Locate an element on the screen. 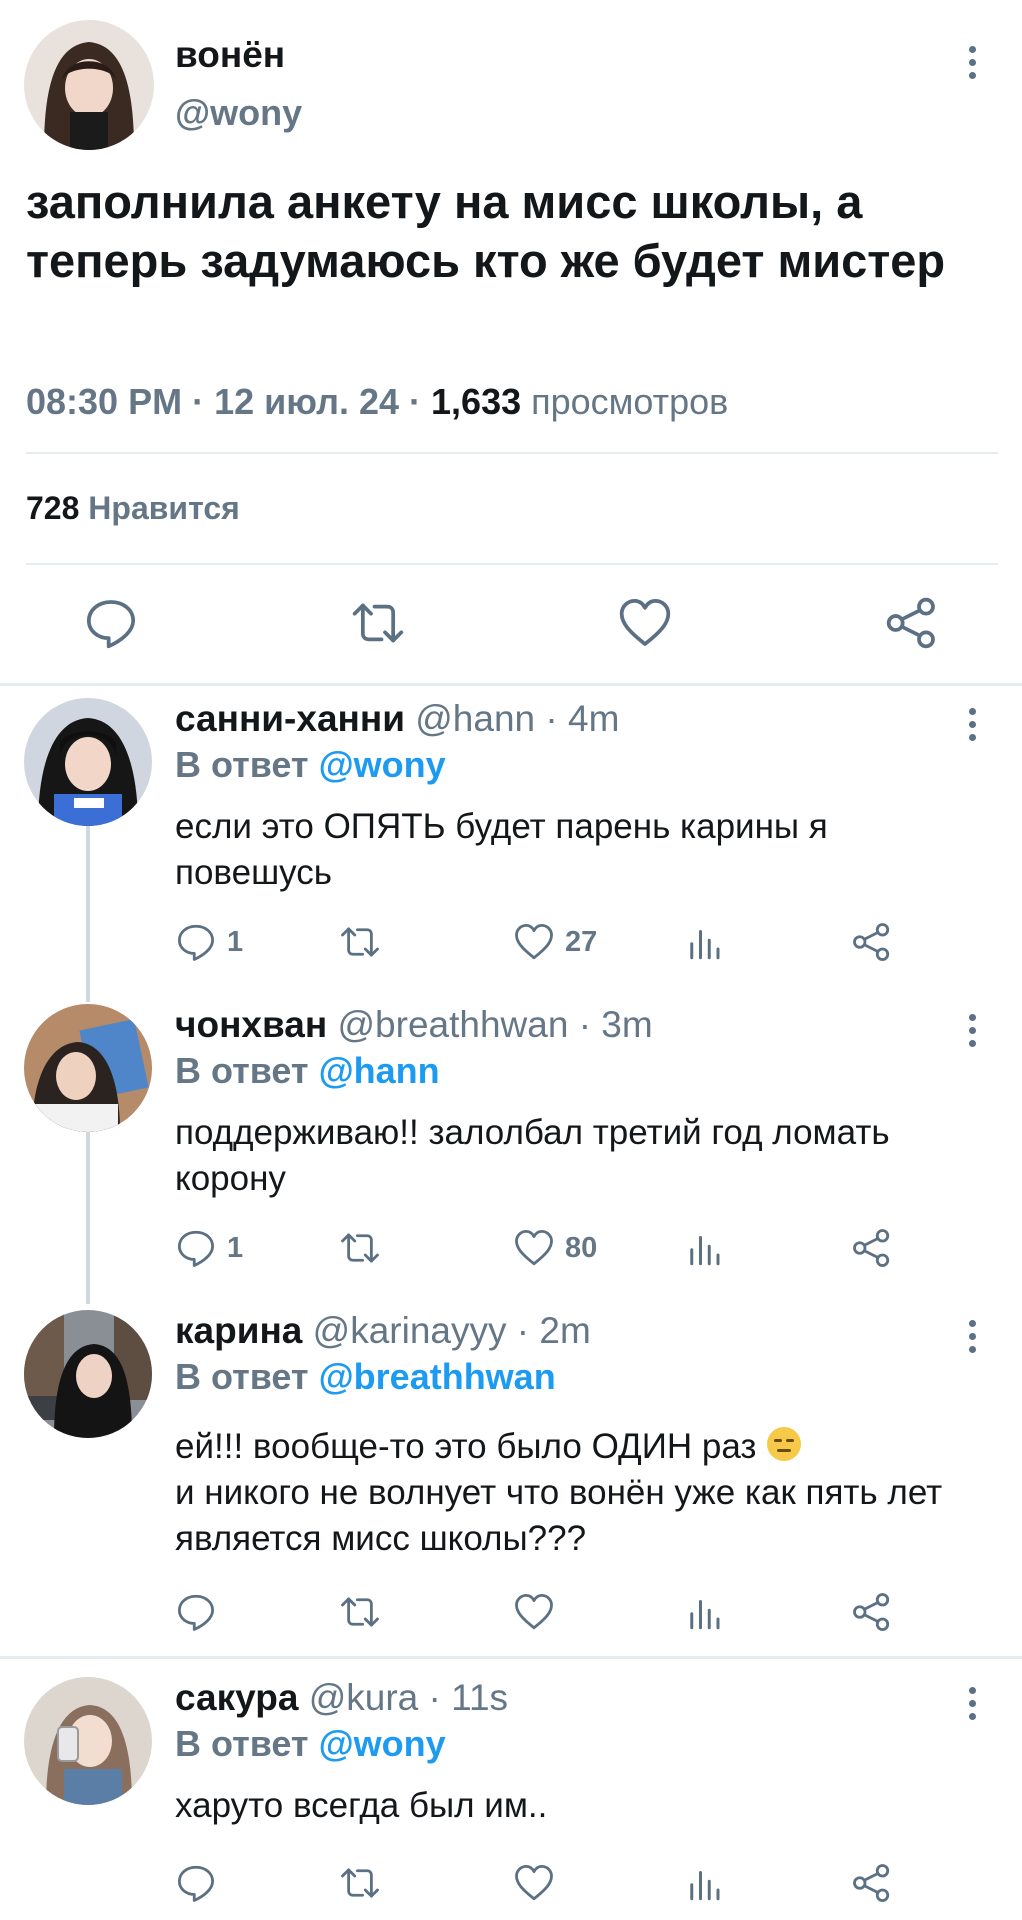 Image resolution: width=1022 pixels, height=1920 pixels. replying-to: В ответ @breathhwan is located at coordinates (365, 1377).